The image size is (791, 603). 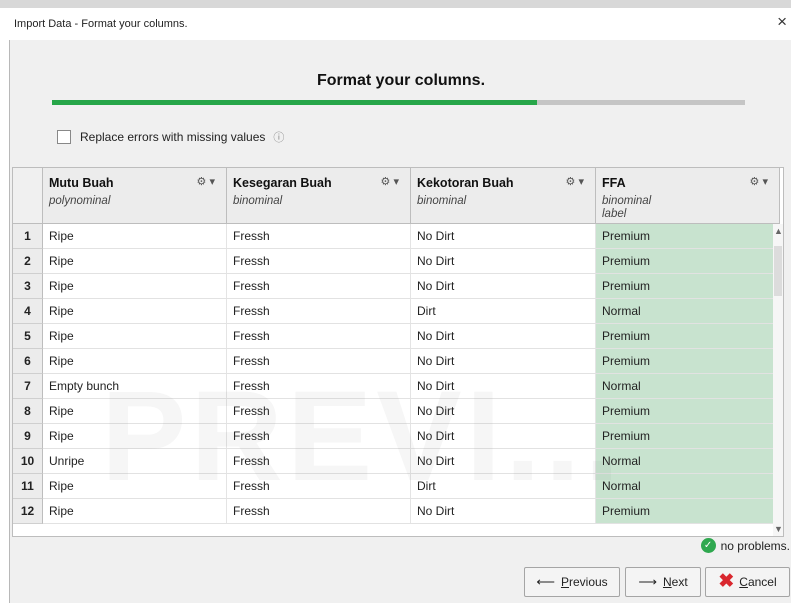 I want to click on column-name: Mutu Buah, so click(x=81, y=183).